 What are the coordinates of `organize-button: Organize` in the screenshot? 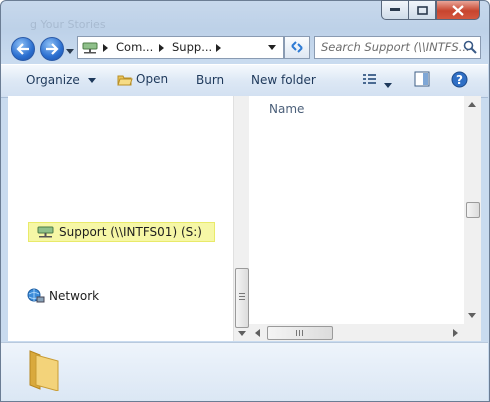 It's located at (61, 80).